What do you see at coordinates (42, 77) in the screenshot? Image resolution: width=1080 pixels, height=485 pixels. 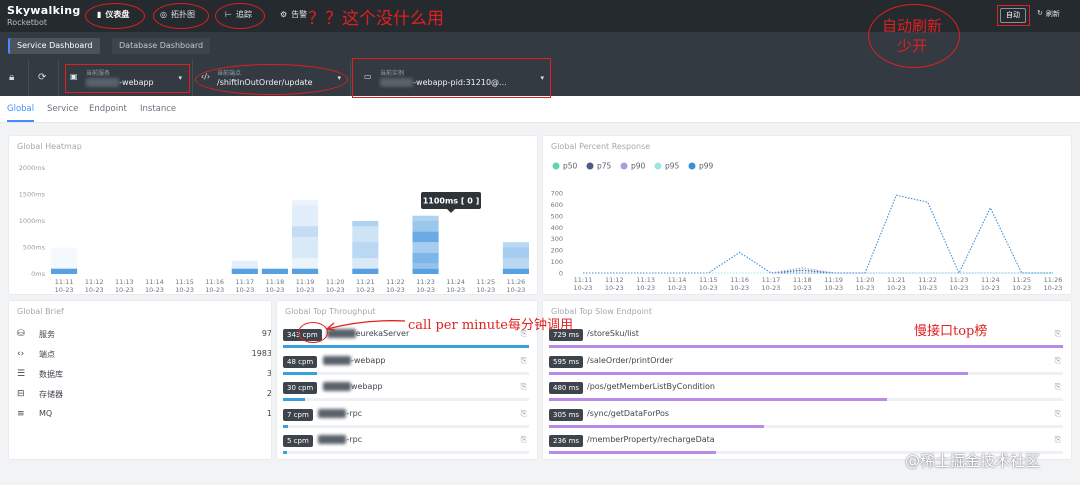 I see `reload-icon: ⟳` at bounding box center [42, 77].